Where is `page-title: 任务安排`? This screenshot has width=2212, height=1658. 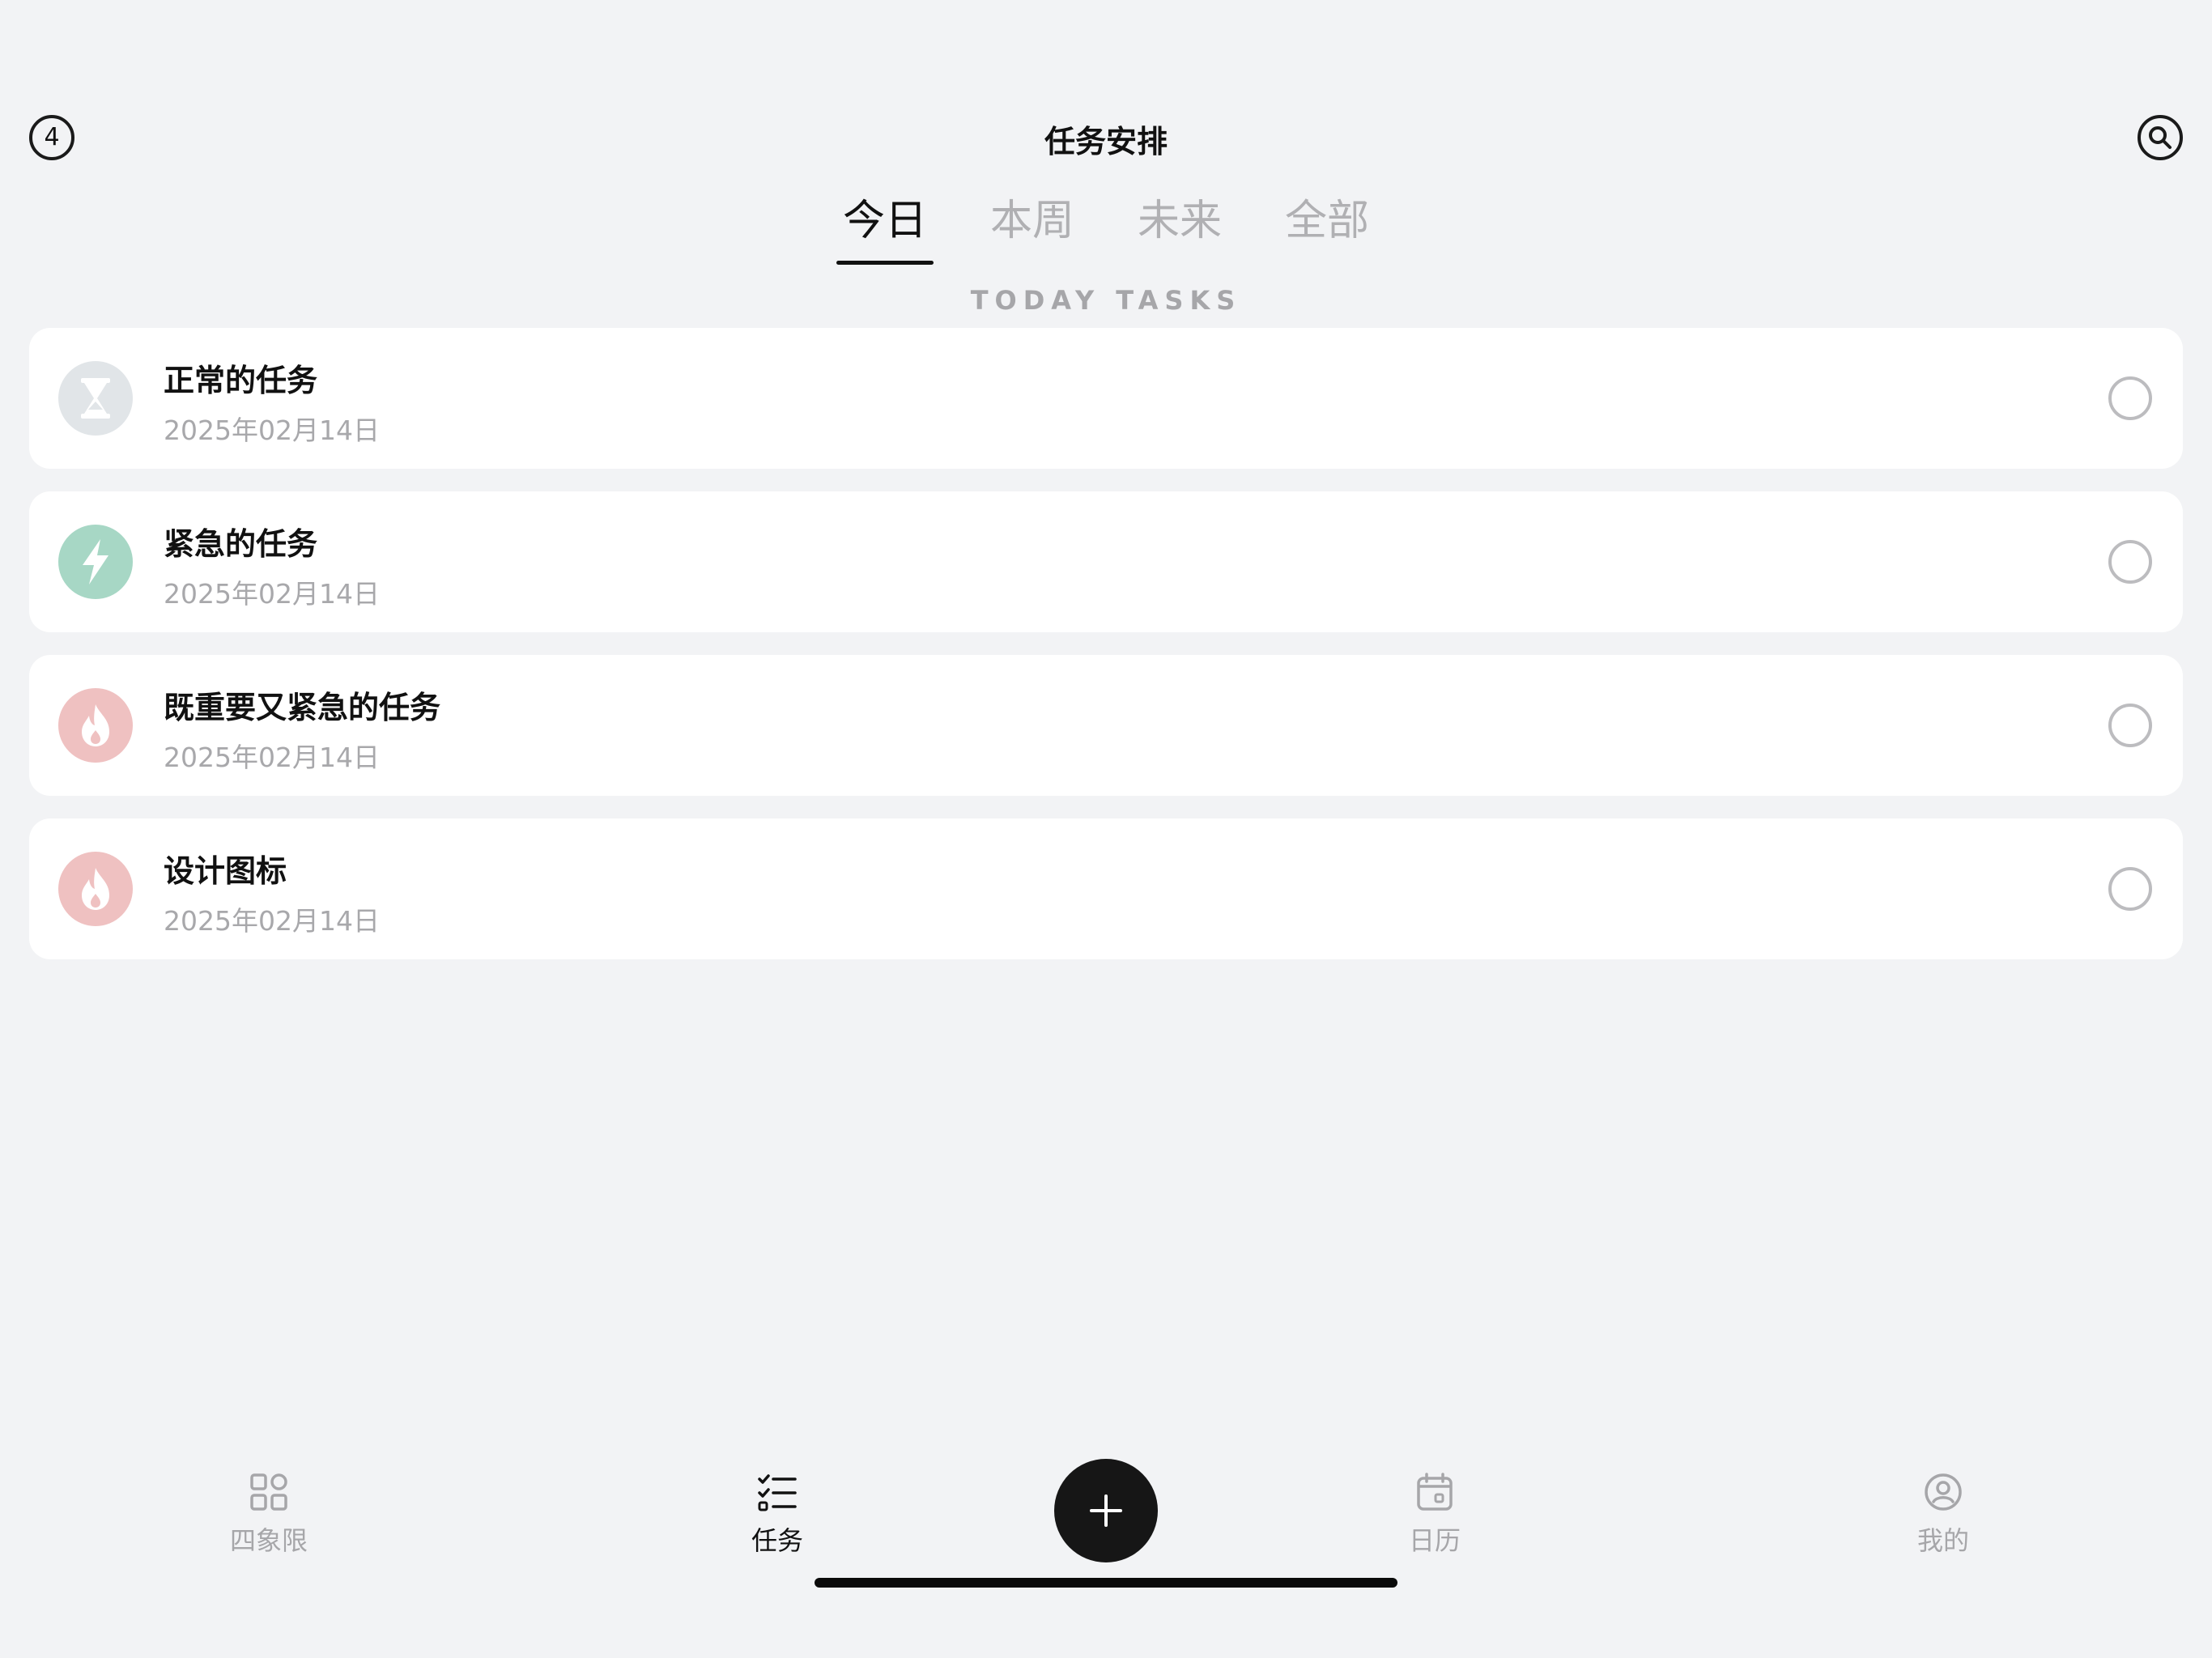
page-title: 任务安排 is located at coordinates (1106, 141).